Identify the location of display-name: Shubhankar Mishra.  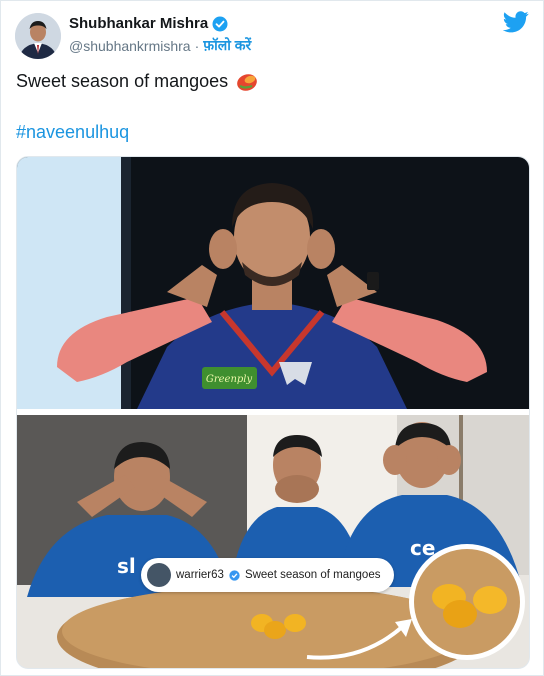
(138, 23).